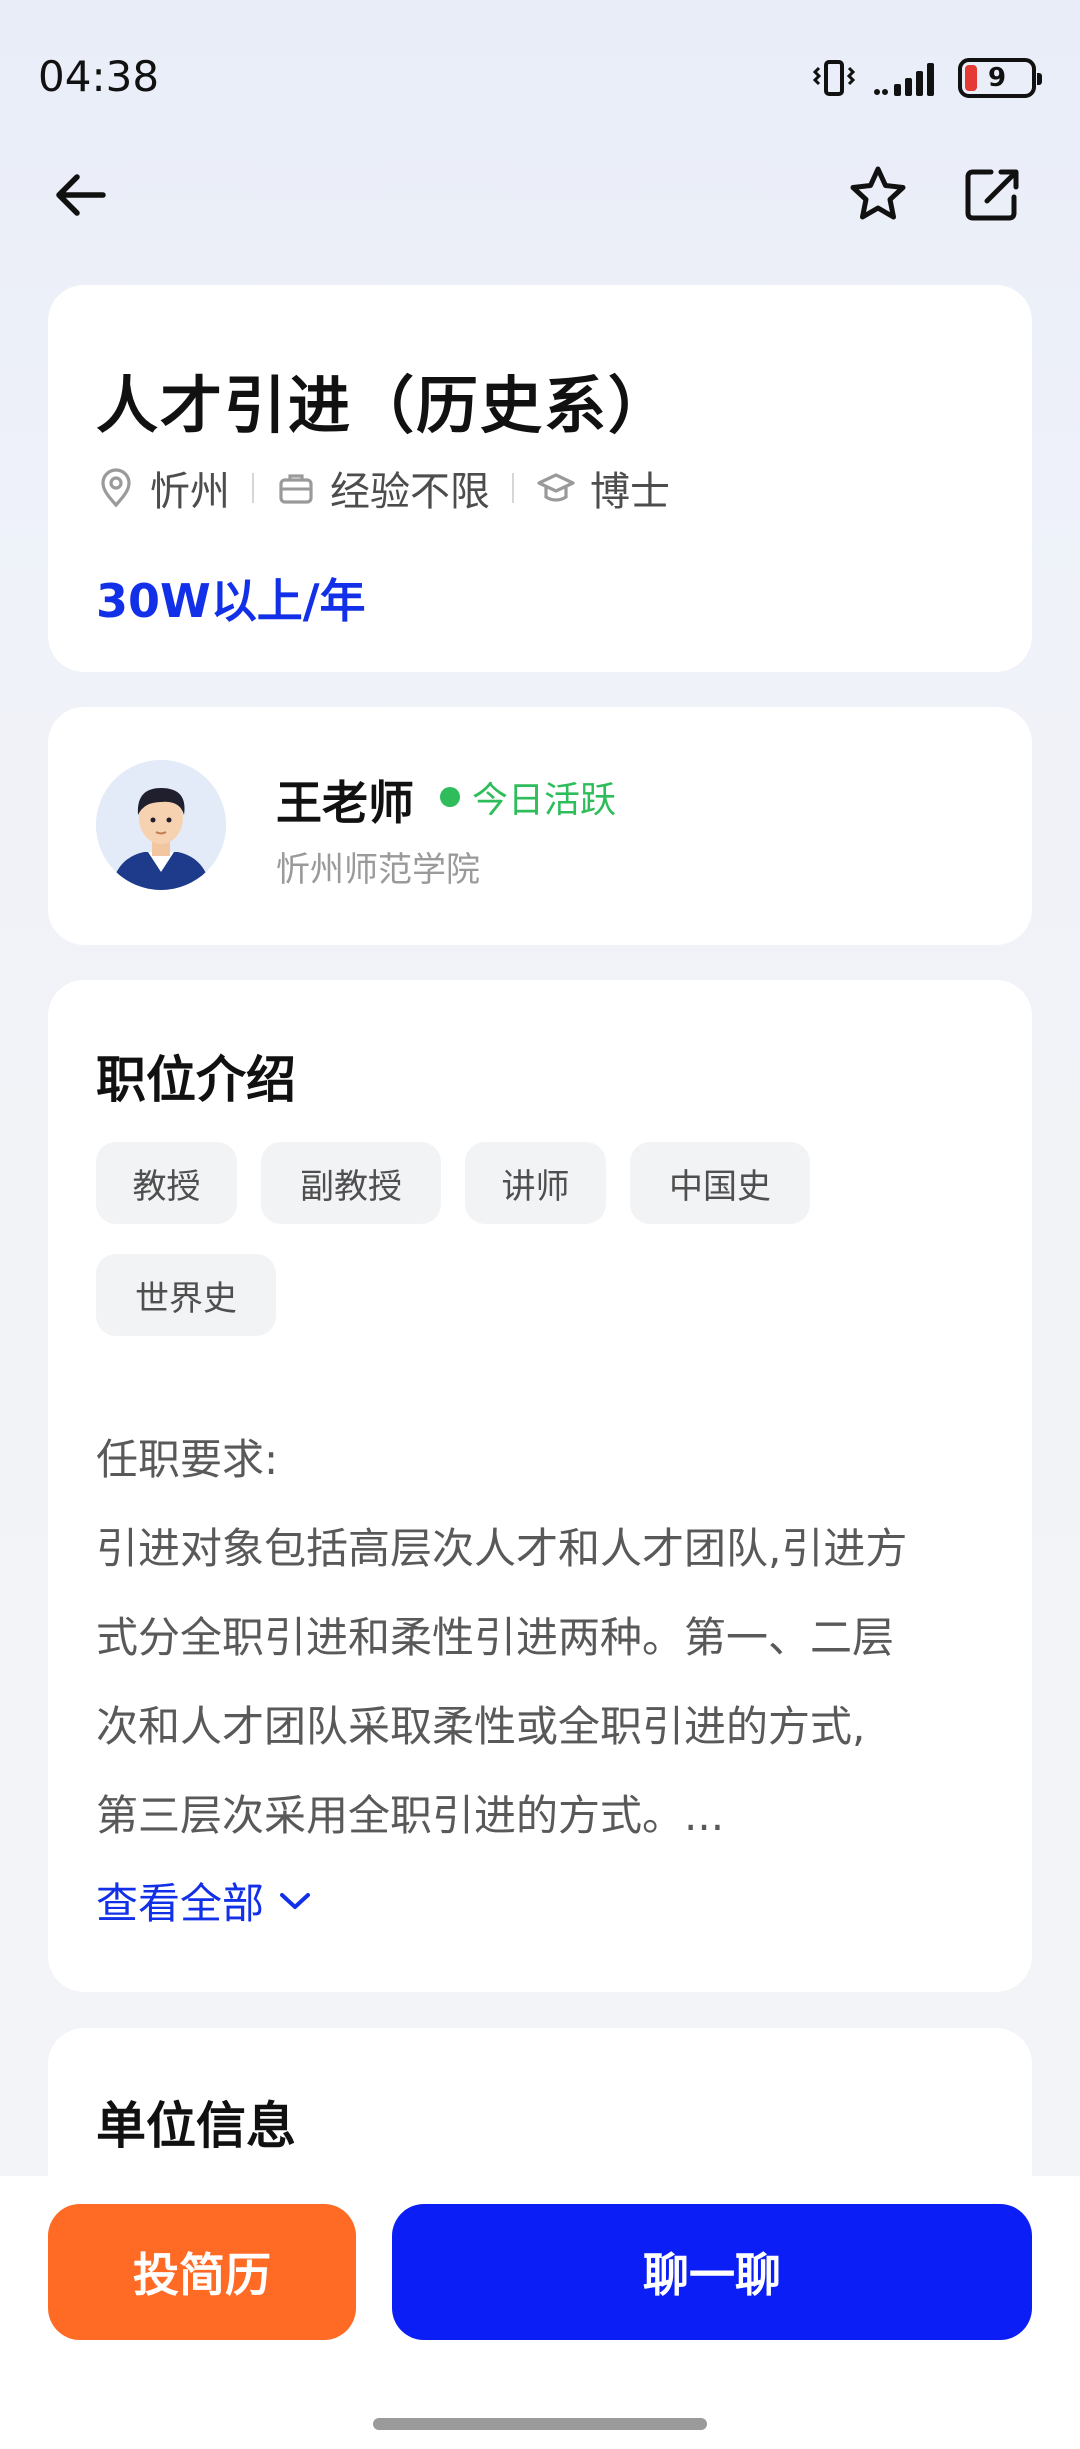  What do you see at coordinates (712, 2272) in the screenshot?
I see `chat-button: 聊一聊` at bounding box center [712, 2272].